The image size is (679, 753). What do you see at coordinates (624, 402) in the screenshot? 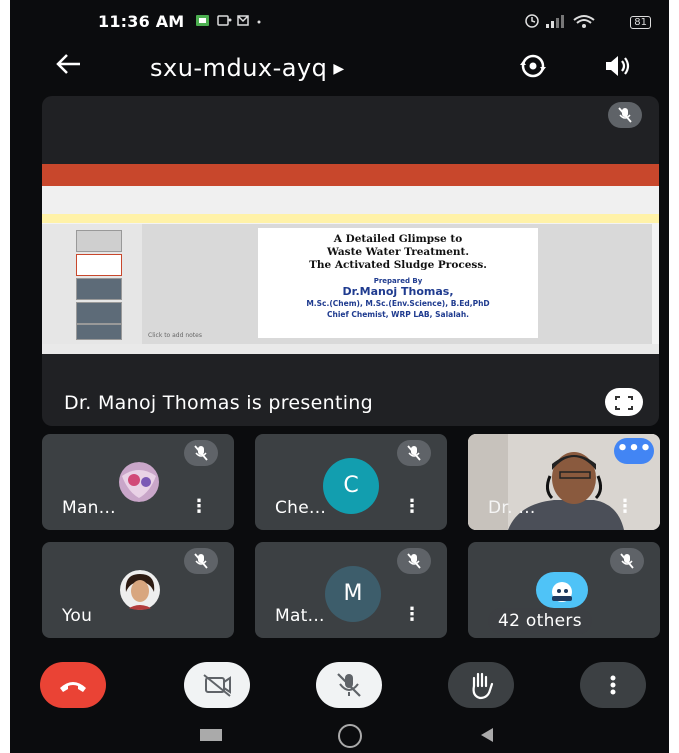
I see `fullscreen-icon` at bounding box center [624, 402].